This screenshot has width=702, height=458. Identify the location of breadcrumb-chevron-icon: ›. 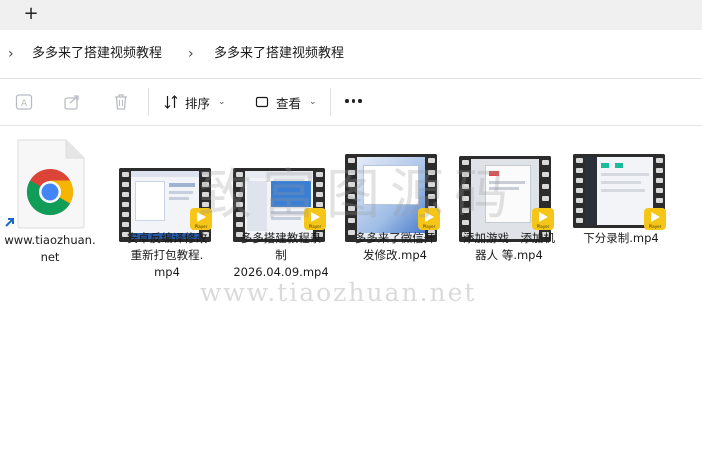
(191, 54).